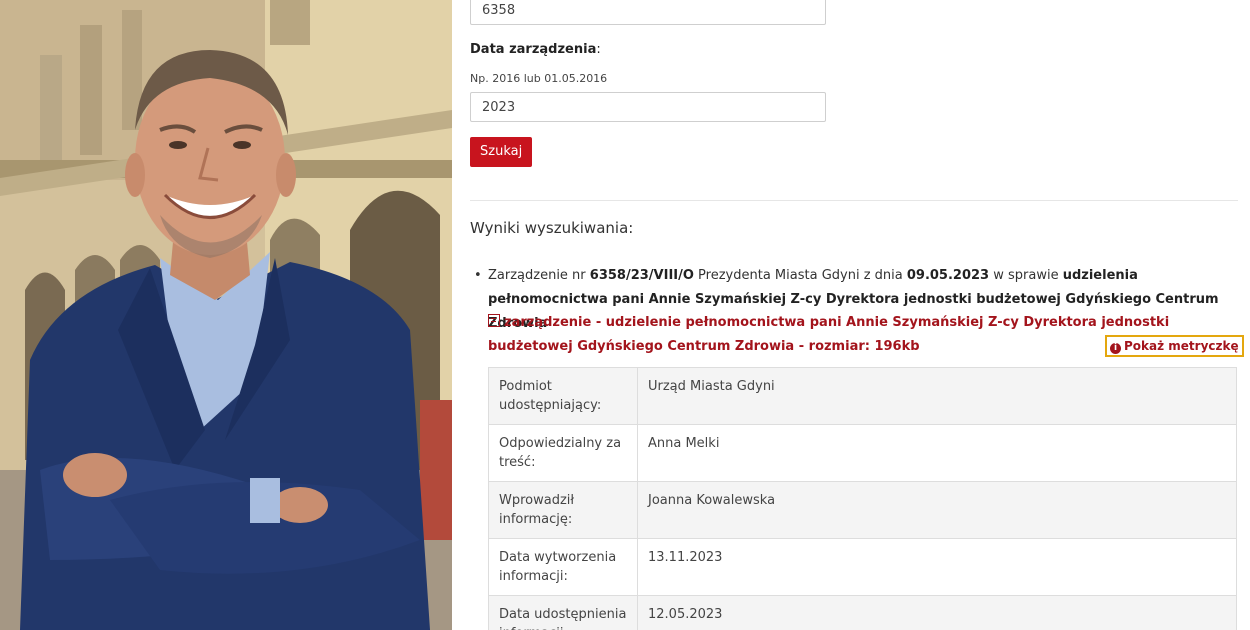  Describe the element at coordinates (648, 12) in the screenshot. I see `number-input: 6358` at that location.